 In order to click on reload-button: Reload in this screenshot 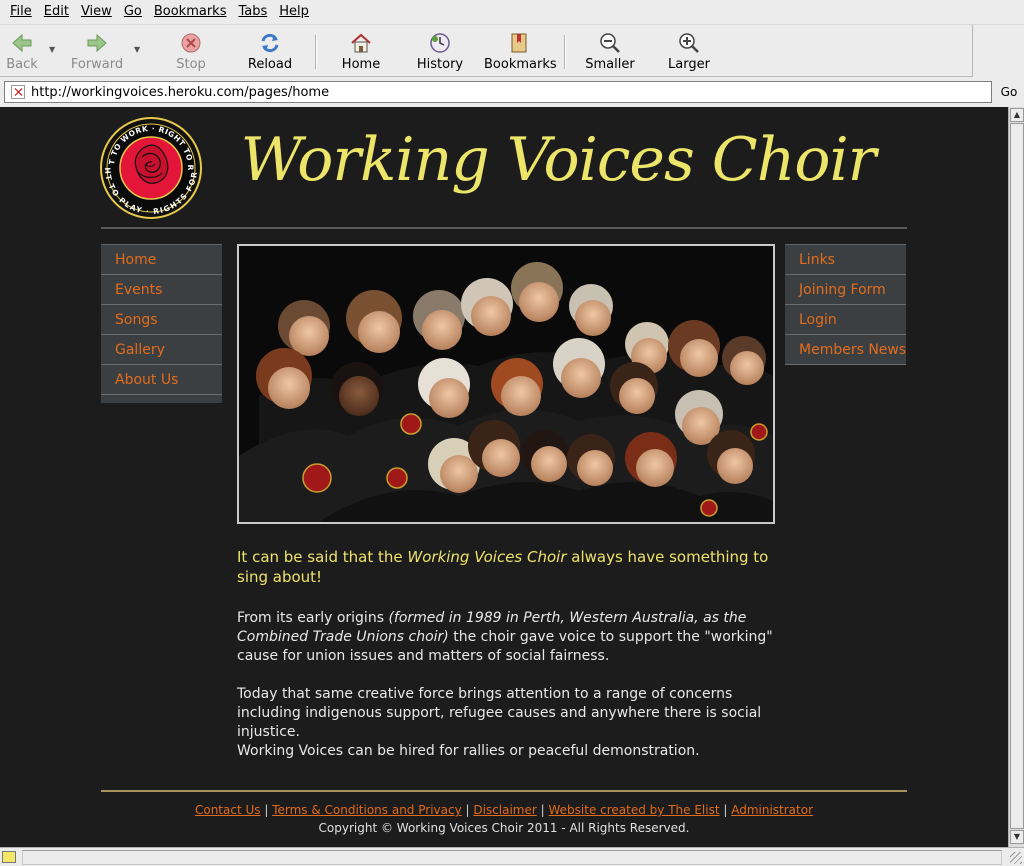, I will do `click(270, 52)`.